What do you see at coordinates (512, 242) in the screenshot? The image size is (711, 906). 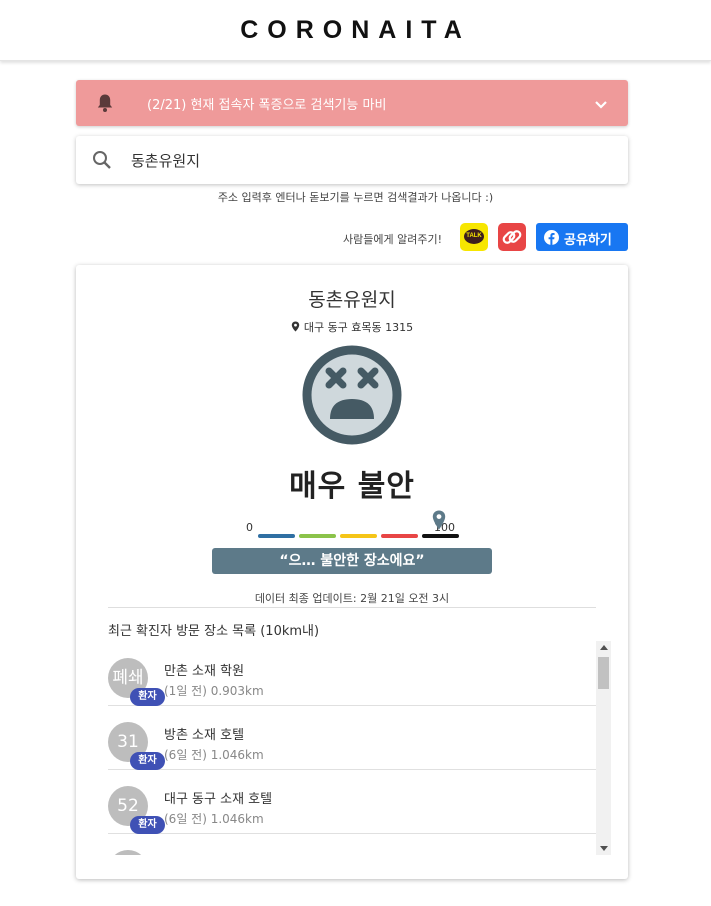 I see `link-icon` at bounding box center [512, 242].